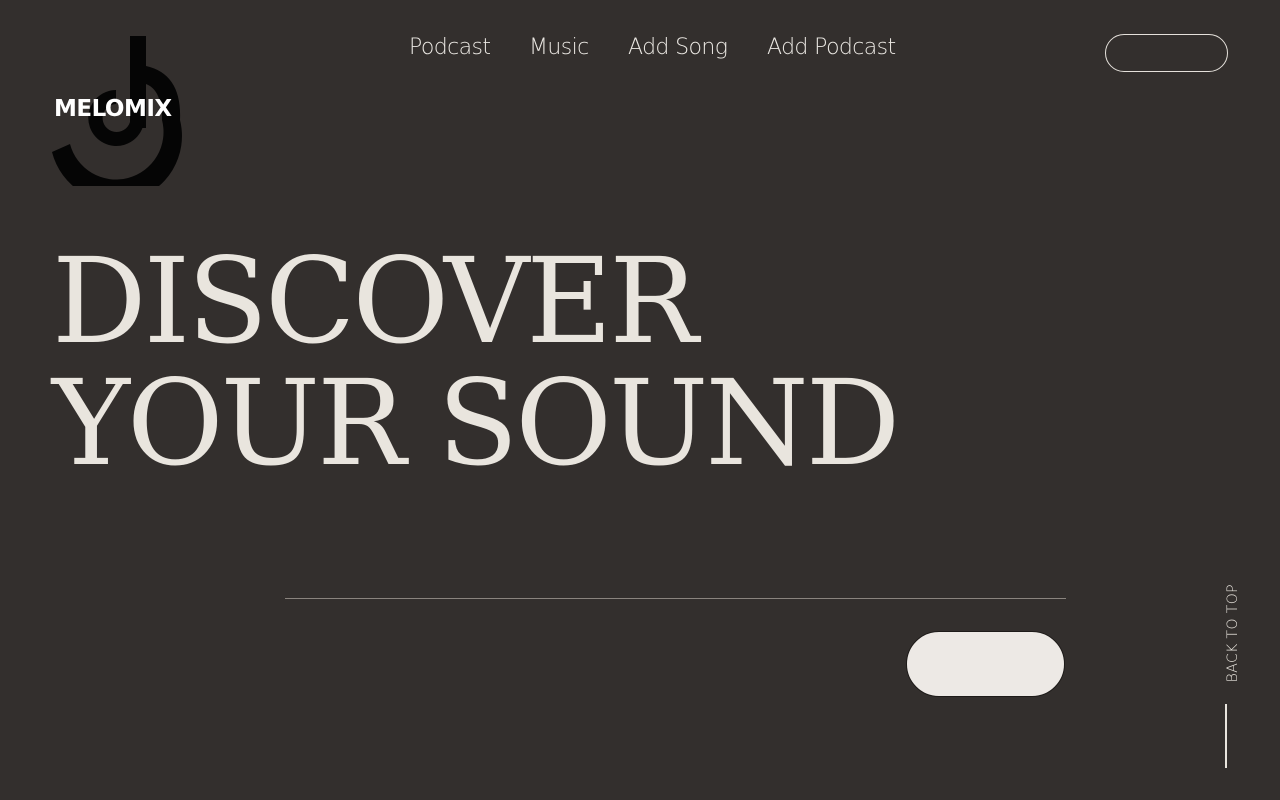  What do you see at coordinates (113, 109) in the screenshot?
I see `brand-name: MELOMIX` at bounding box center [113, 109].